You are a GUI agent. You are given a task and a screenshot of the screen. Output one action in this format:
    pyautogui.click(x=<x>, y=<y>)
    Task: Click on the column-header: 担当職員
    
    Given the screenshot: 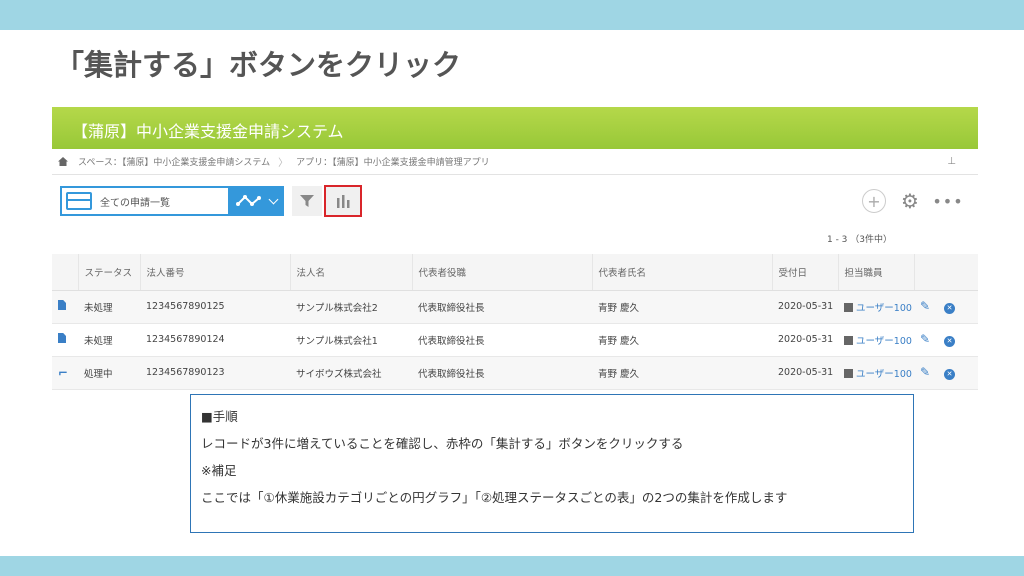 What is the action you would take?
    pyautogui.click(x=875, y=272)
    